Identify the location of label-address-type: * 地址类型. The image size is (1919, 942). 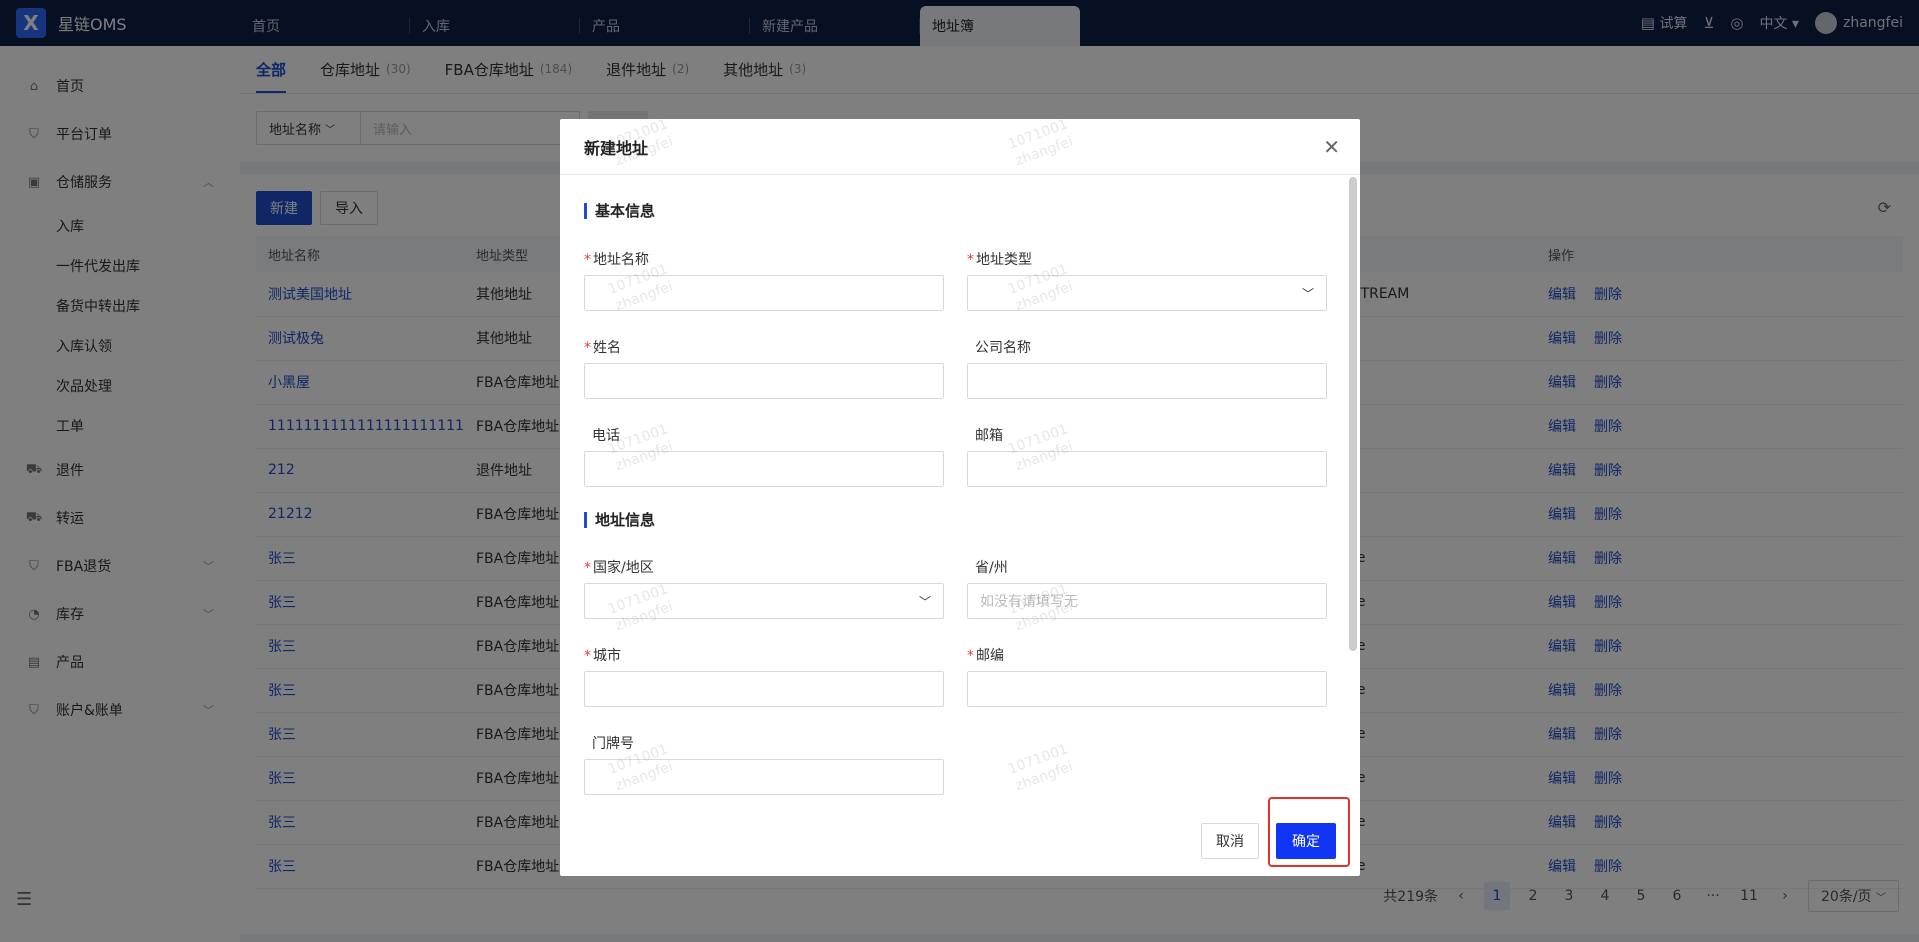
(999, 260).